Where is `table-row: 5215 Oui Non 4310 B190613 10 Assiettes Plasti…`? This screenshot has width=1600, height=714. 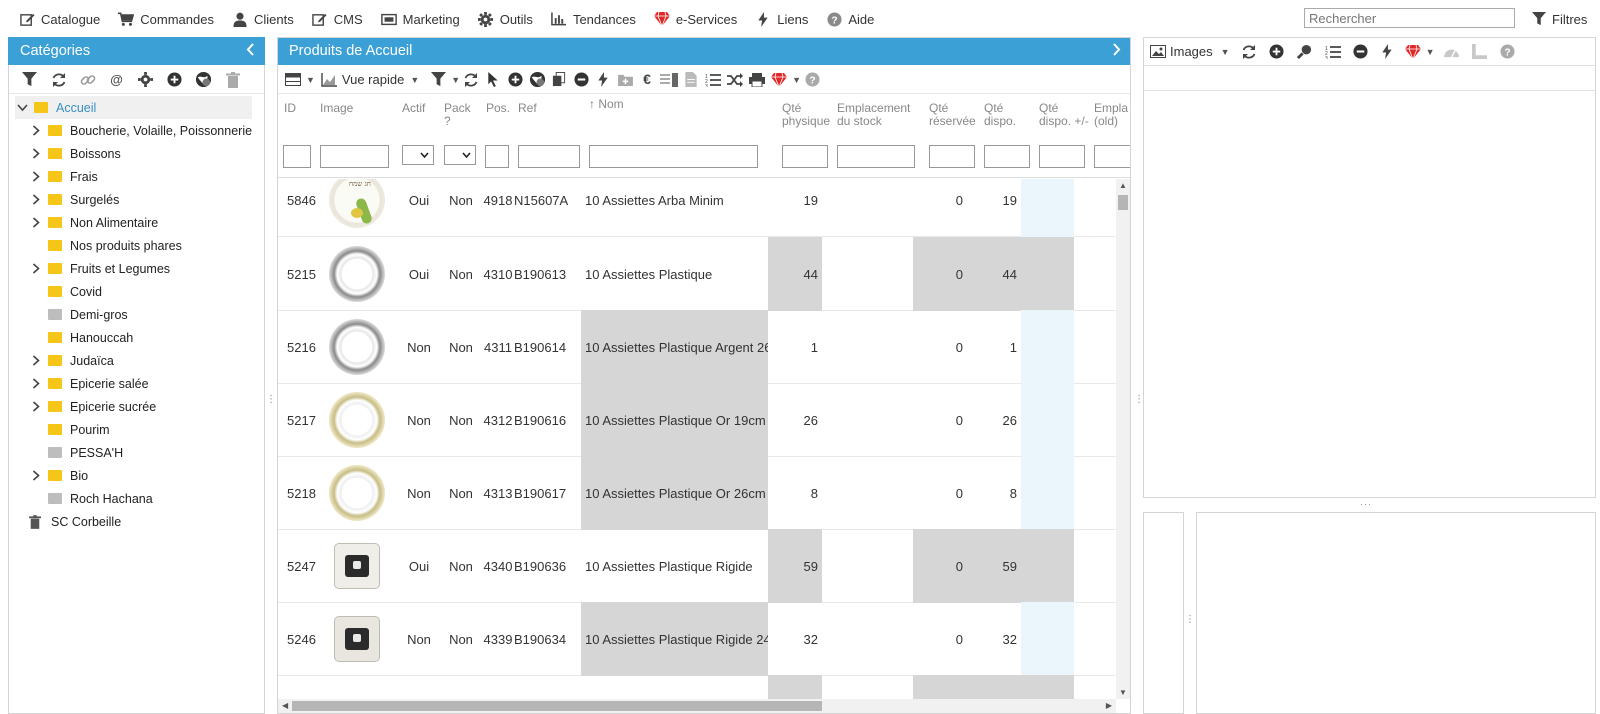 table-row: 5215 Oui Non 4310 B190613 10 Assiettes Plasti… is located at coordinates (698, 274).